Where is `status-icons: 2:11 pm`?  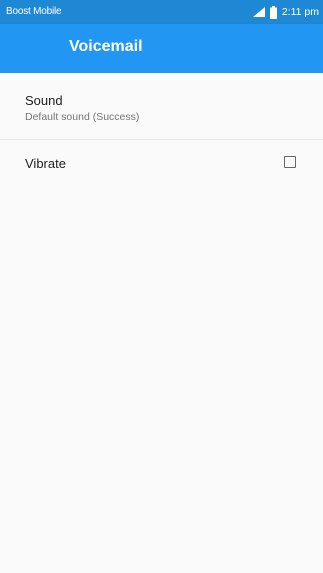
status-icons: 2:11 pm is located at coordinates (285, 12).